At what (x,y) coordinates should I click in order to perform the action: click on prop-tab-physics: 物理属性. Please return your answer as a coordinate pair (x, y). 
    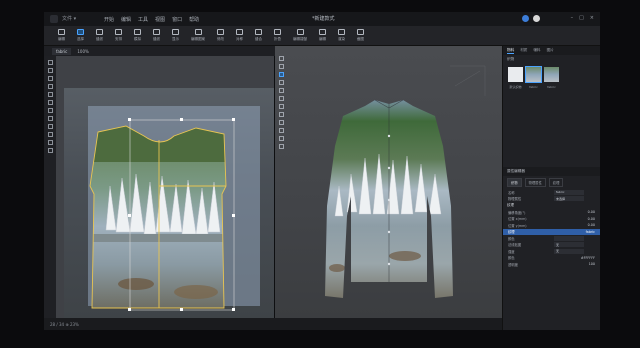
    Looking at the image, I should click on (535, 182).